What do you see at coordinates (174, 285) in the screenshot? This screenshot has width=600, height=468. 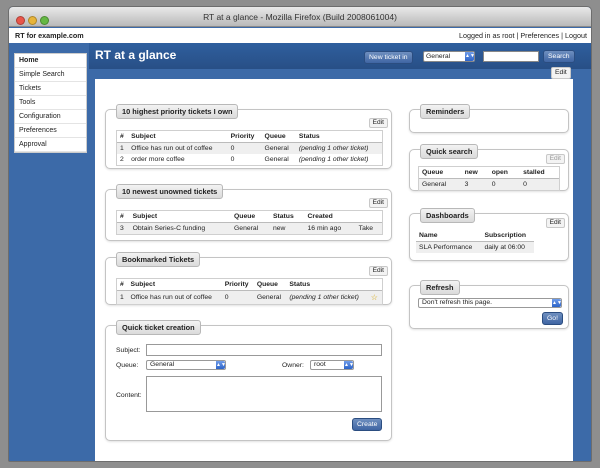 I see `column-header: Subject` at bounding box center [174, 285].